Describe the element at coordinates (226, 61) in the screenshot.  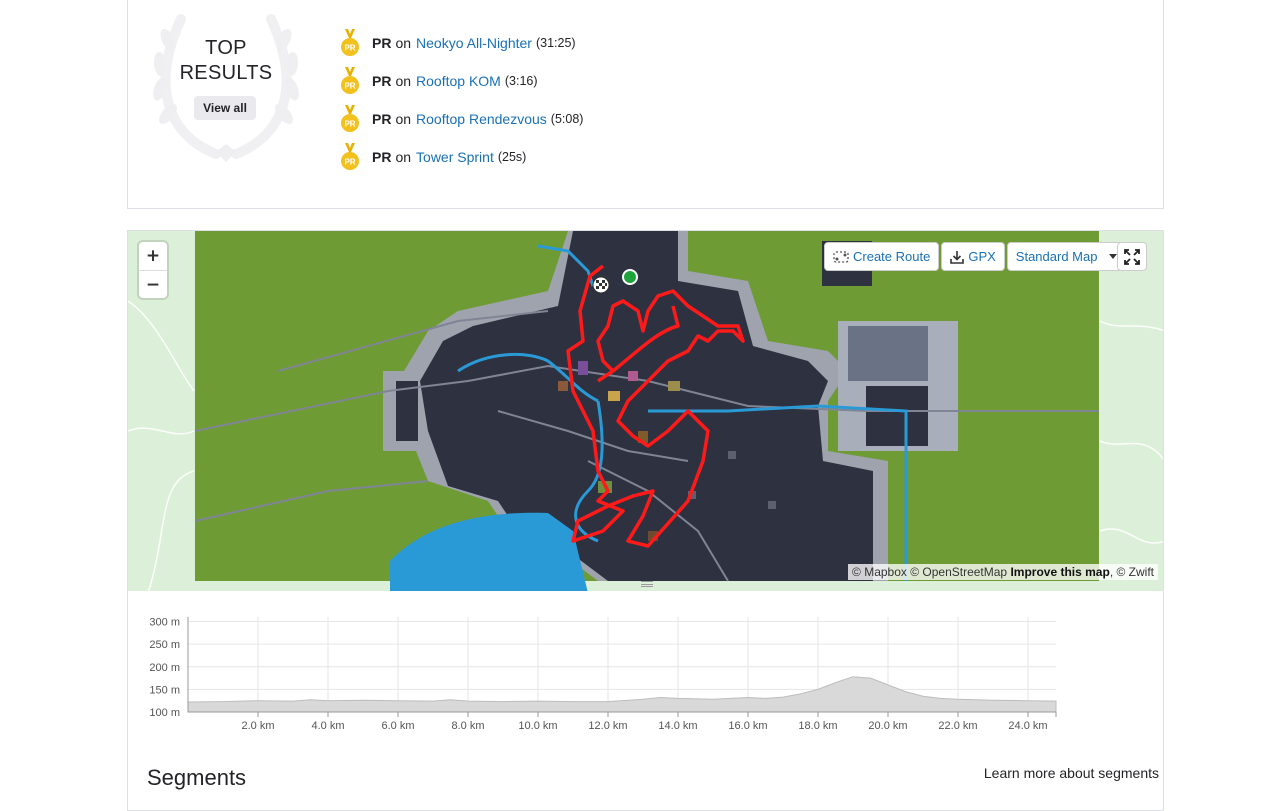
I see `top-results-title: TOP RESULTS` at that location.